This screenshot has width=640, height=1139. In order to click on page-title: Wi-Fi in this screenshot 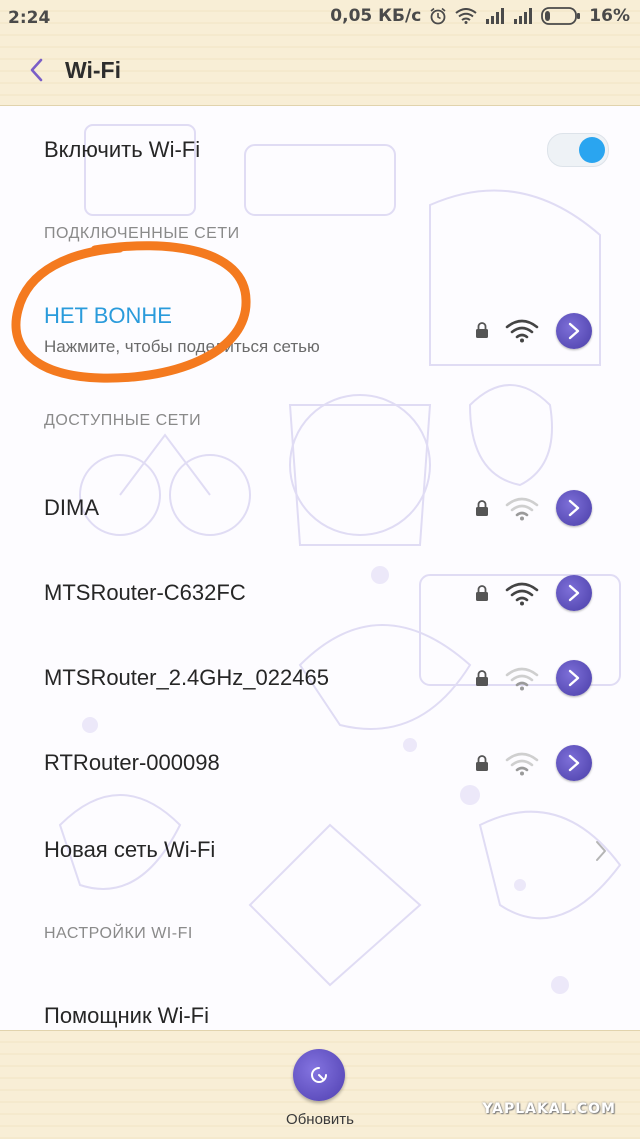, I will do `click(93, 70)`.